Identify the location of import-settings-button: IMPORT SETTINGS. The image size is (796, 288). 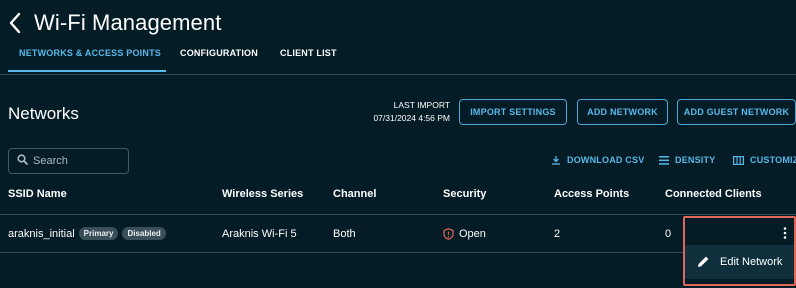
(513, 112).